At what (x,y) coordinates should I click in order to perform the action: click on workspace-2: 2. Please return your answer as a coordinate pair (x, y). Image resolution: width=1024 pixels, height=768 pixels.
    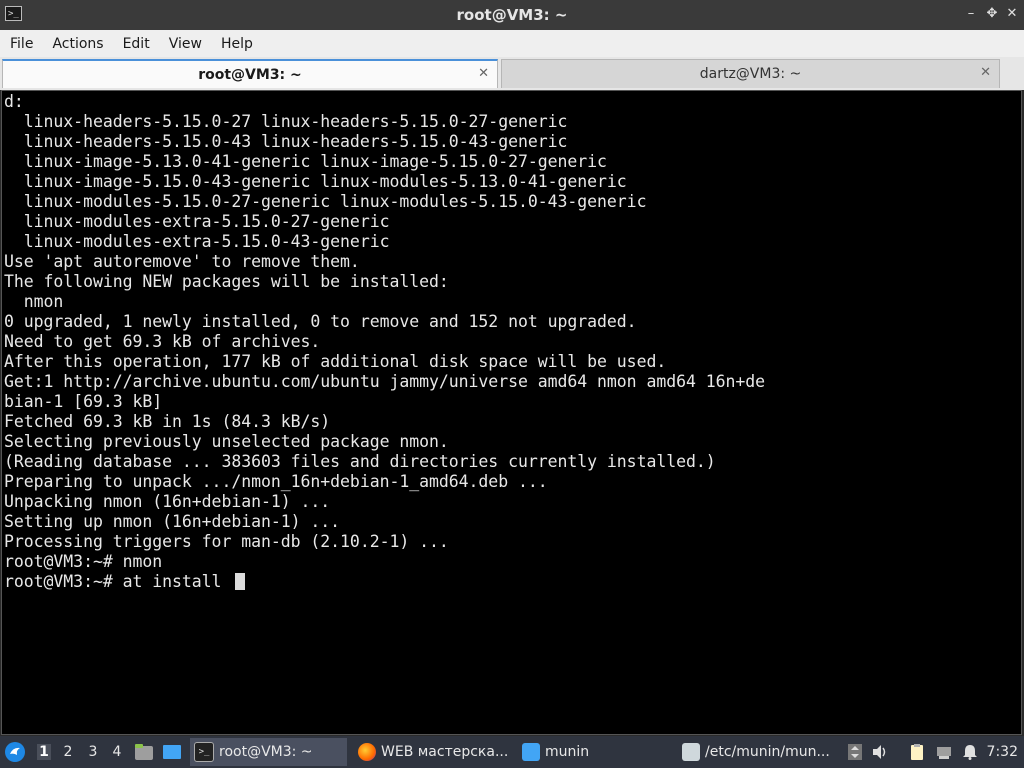
    Looking at the image, I should click on (68, 752).